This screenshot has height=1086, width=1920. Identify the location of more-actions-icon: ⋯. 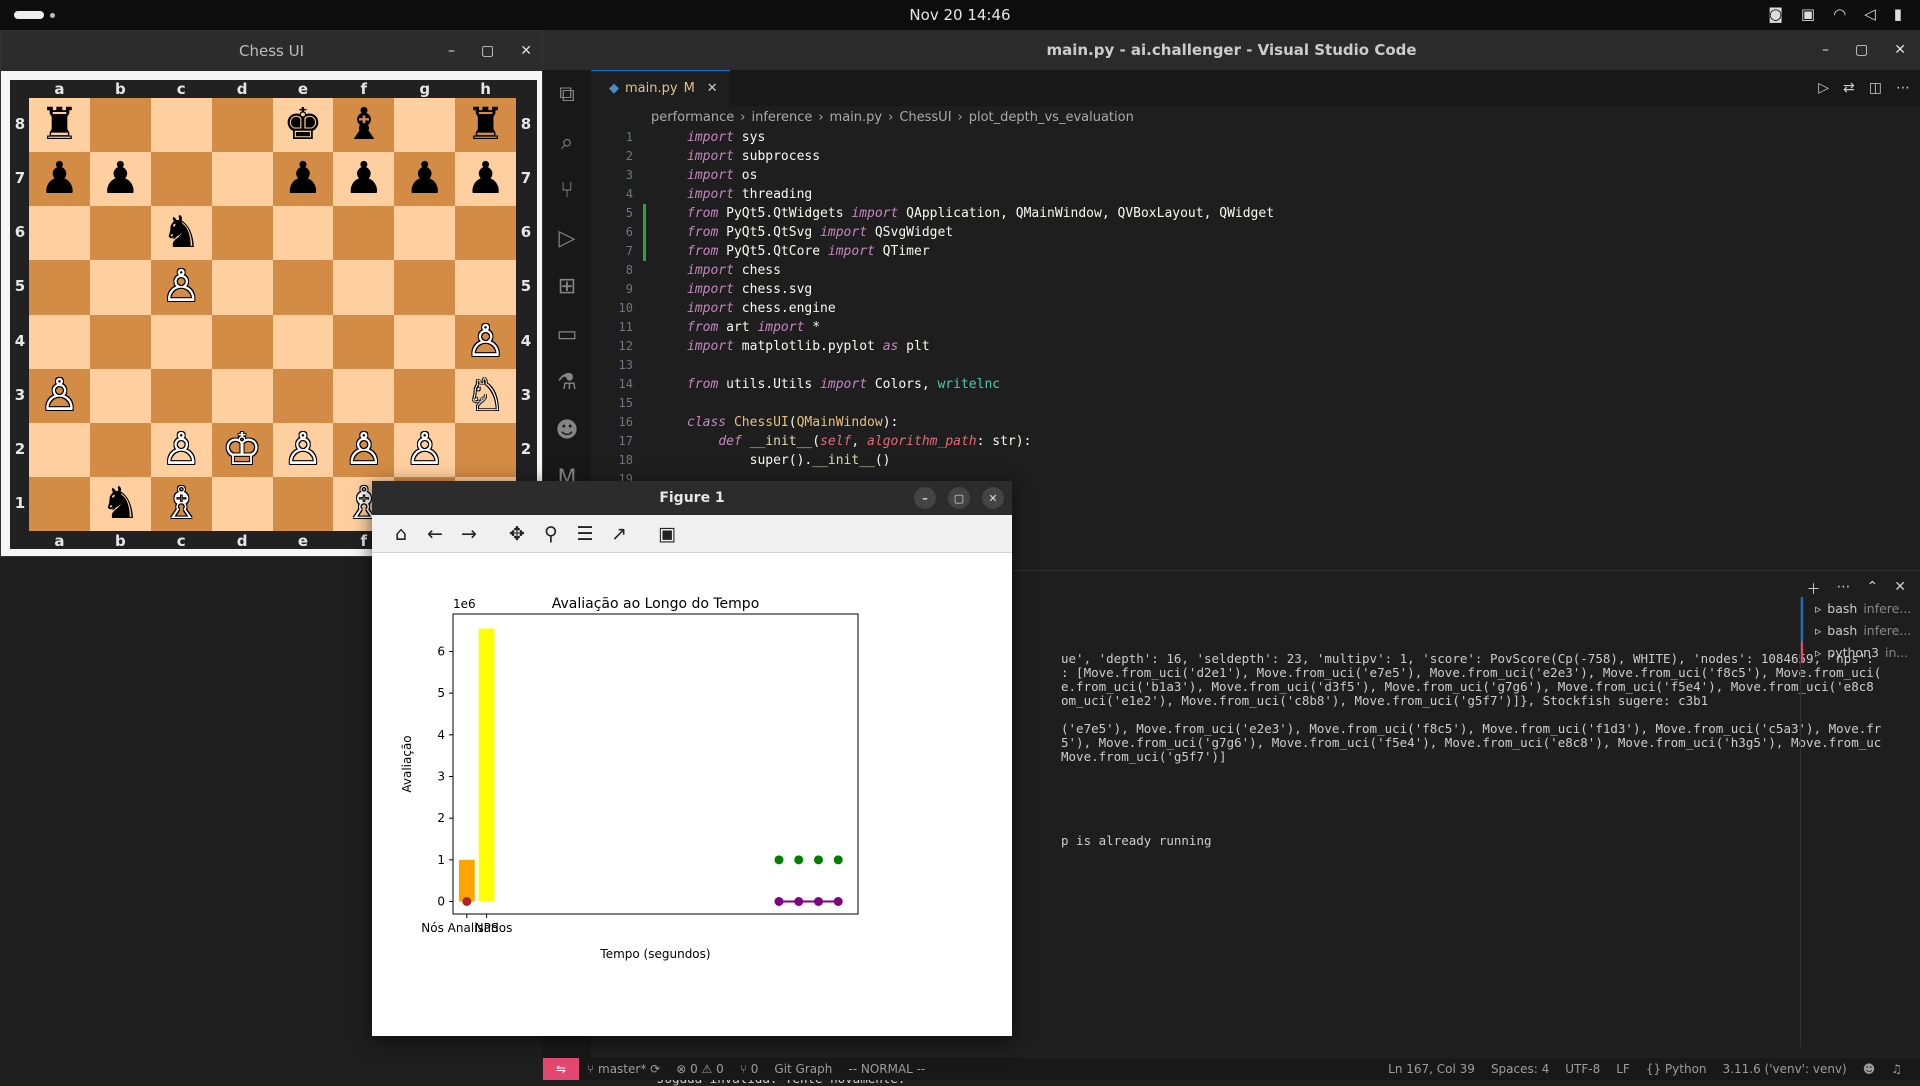
(1844, 589).